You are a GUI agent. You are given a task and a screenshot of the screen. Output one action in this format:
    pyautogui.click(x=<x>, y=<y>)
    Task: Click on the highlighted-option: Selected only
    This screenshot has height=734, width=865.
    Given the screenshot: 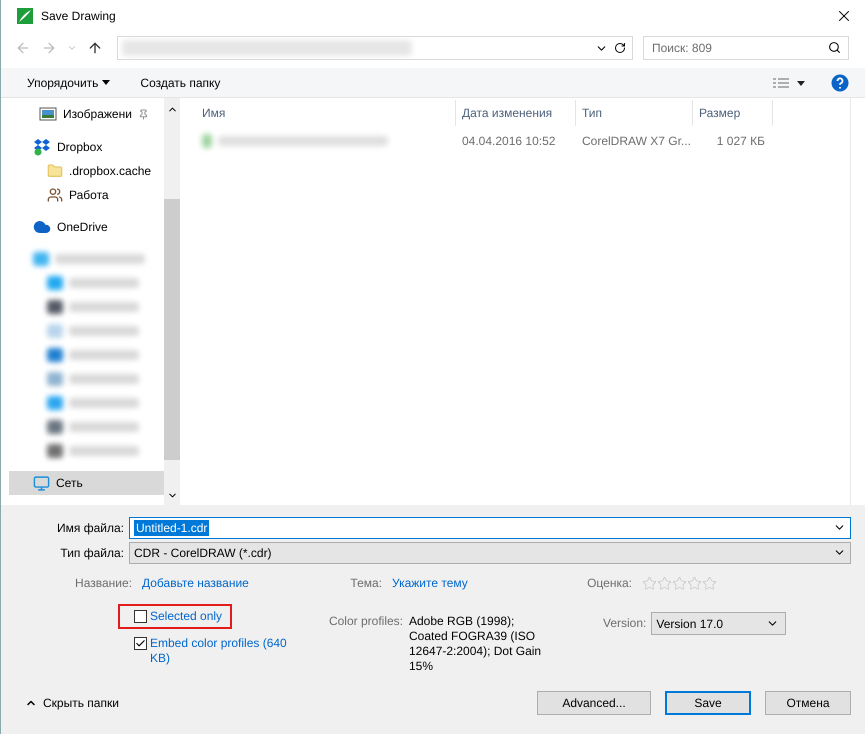 What is the action you would take?
    pyautogui.click(x=175, y=616)
    